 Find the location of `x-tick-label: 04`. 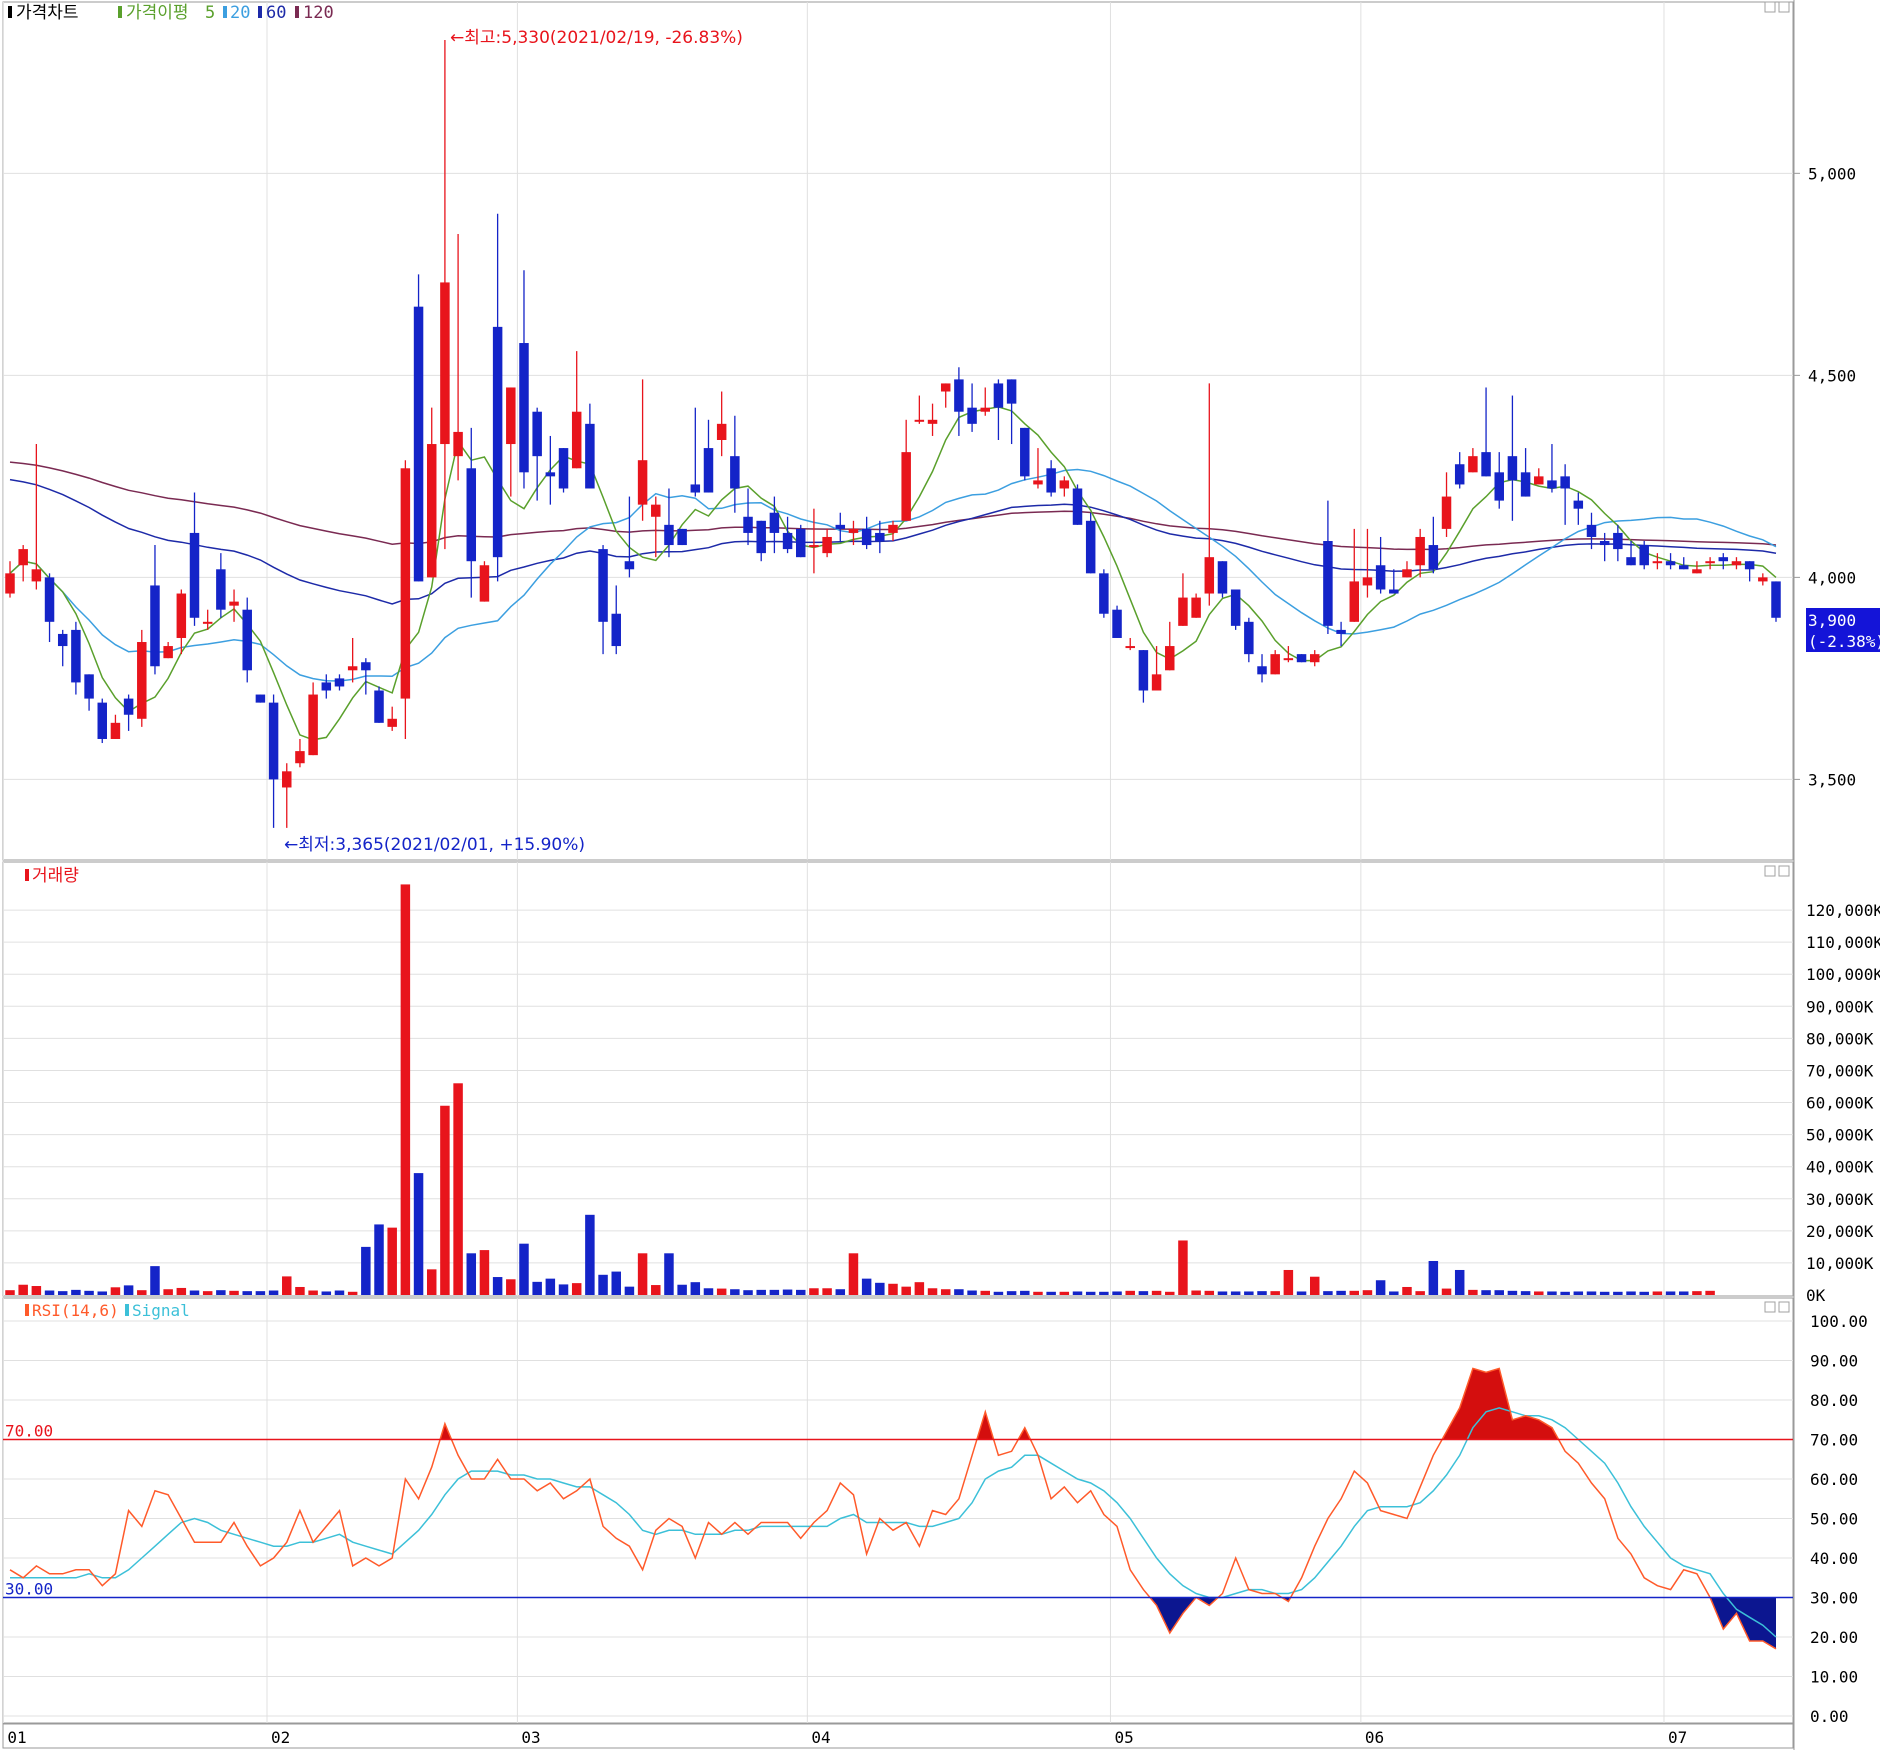

x-tick-label: 04 is located at coordinates (820, 1737).